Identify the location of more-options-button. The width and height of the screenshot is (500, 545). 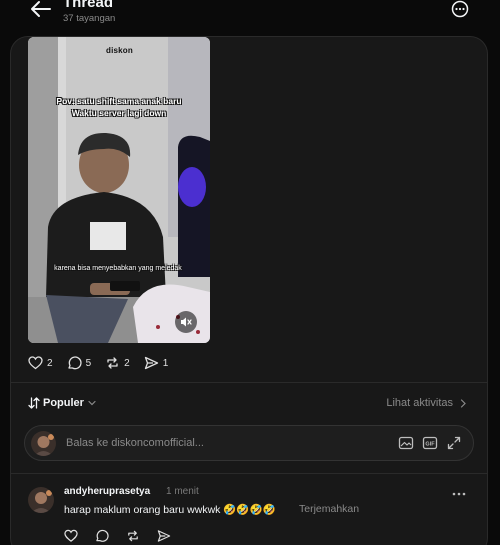
(460, 9).